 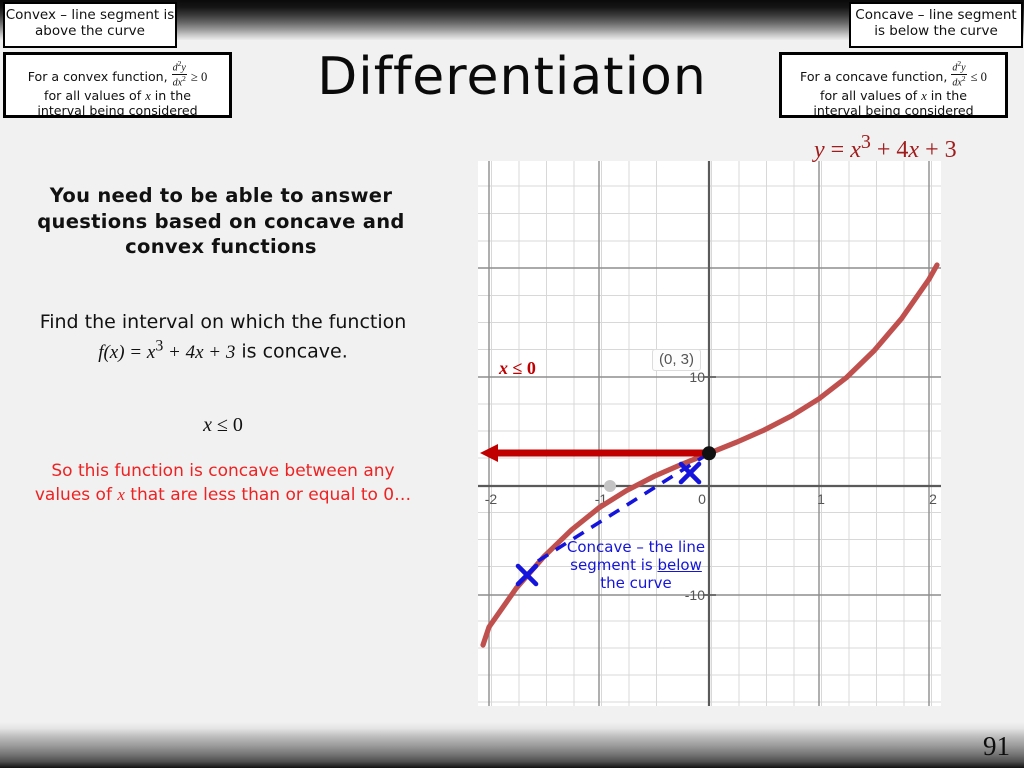 I want to click on bottom-decorative-bar, so click(x=512, y=745).